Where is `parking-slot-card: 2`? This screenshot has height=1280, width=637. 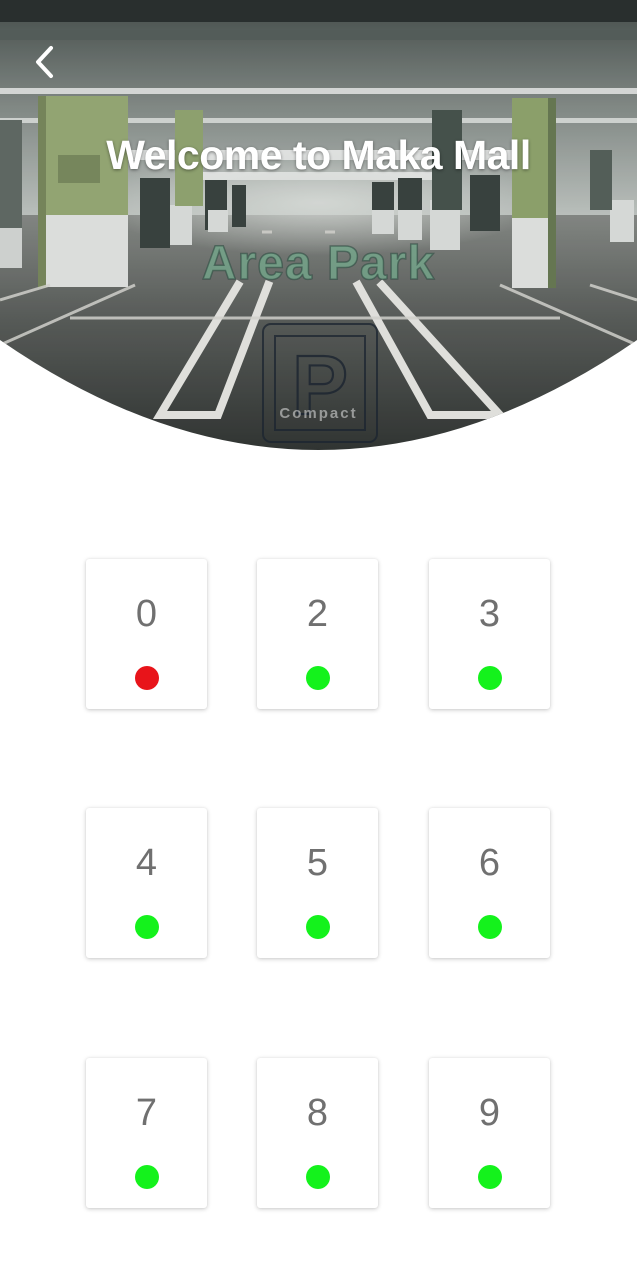
parking-slot-card: 2 is located at coordinates (317, 634).